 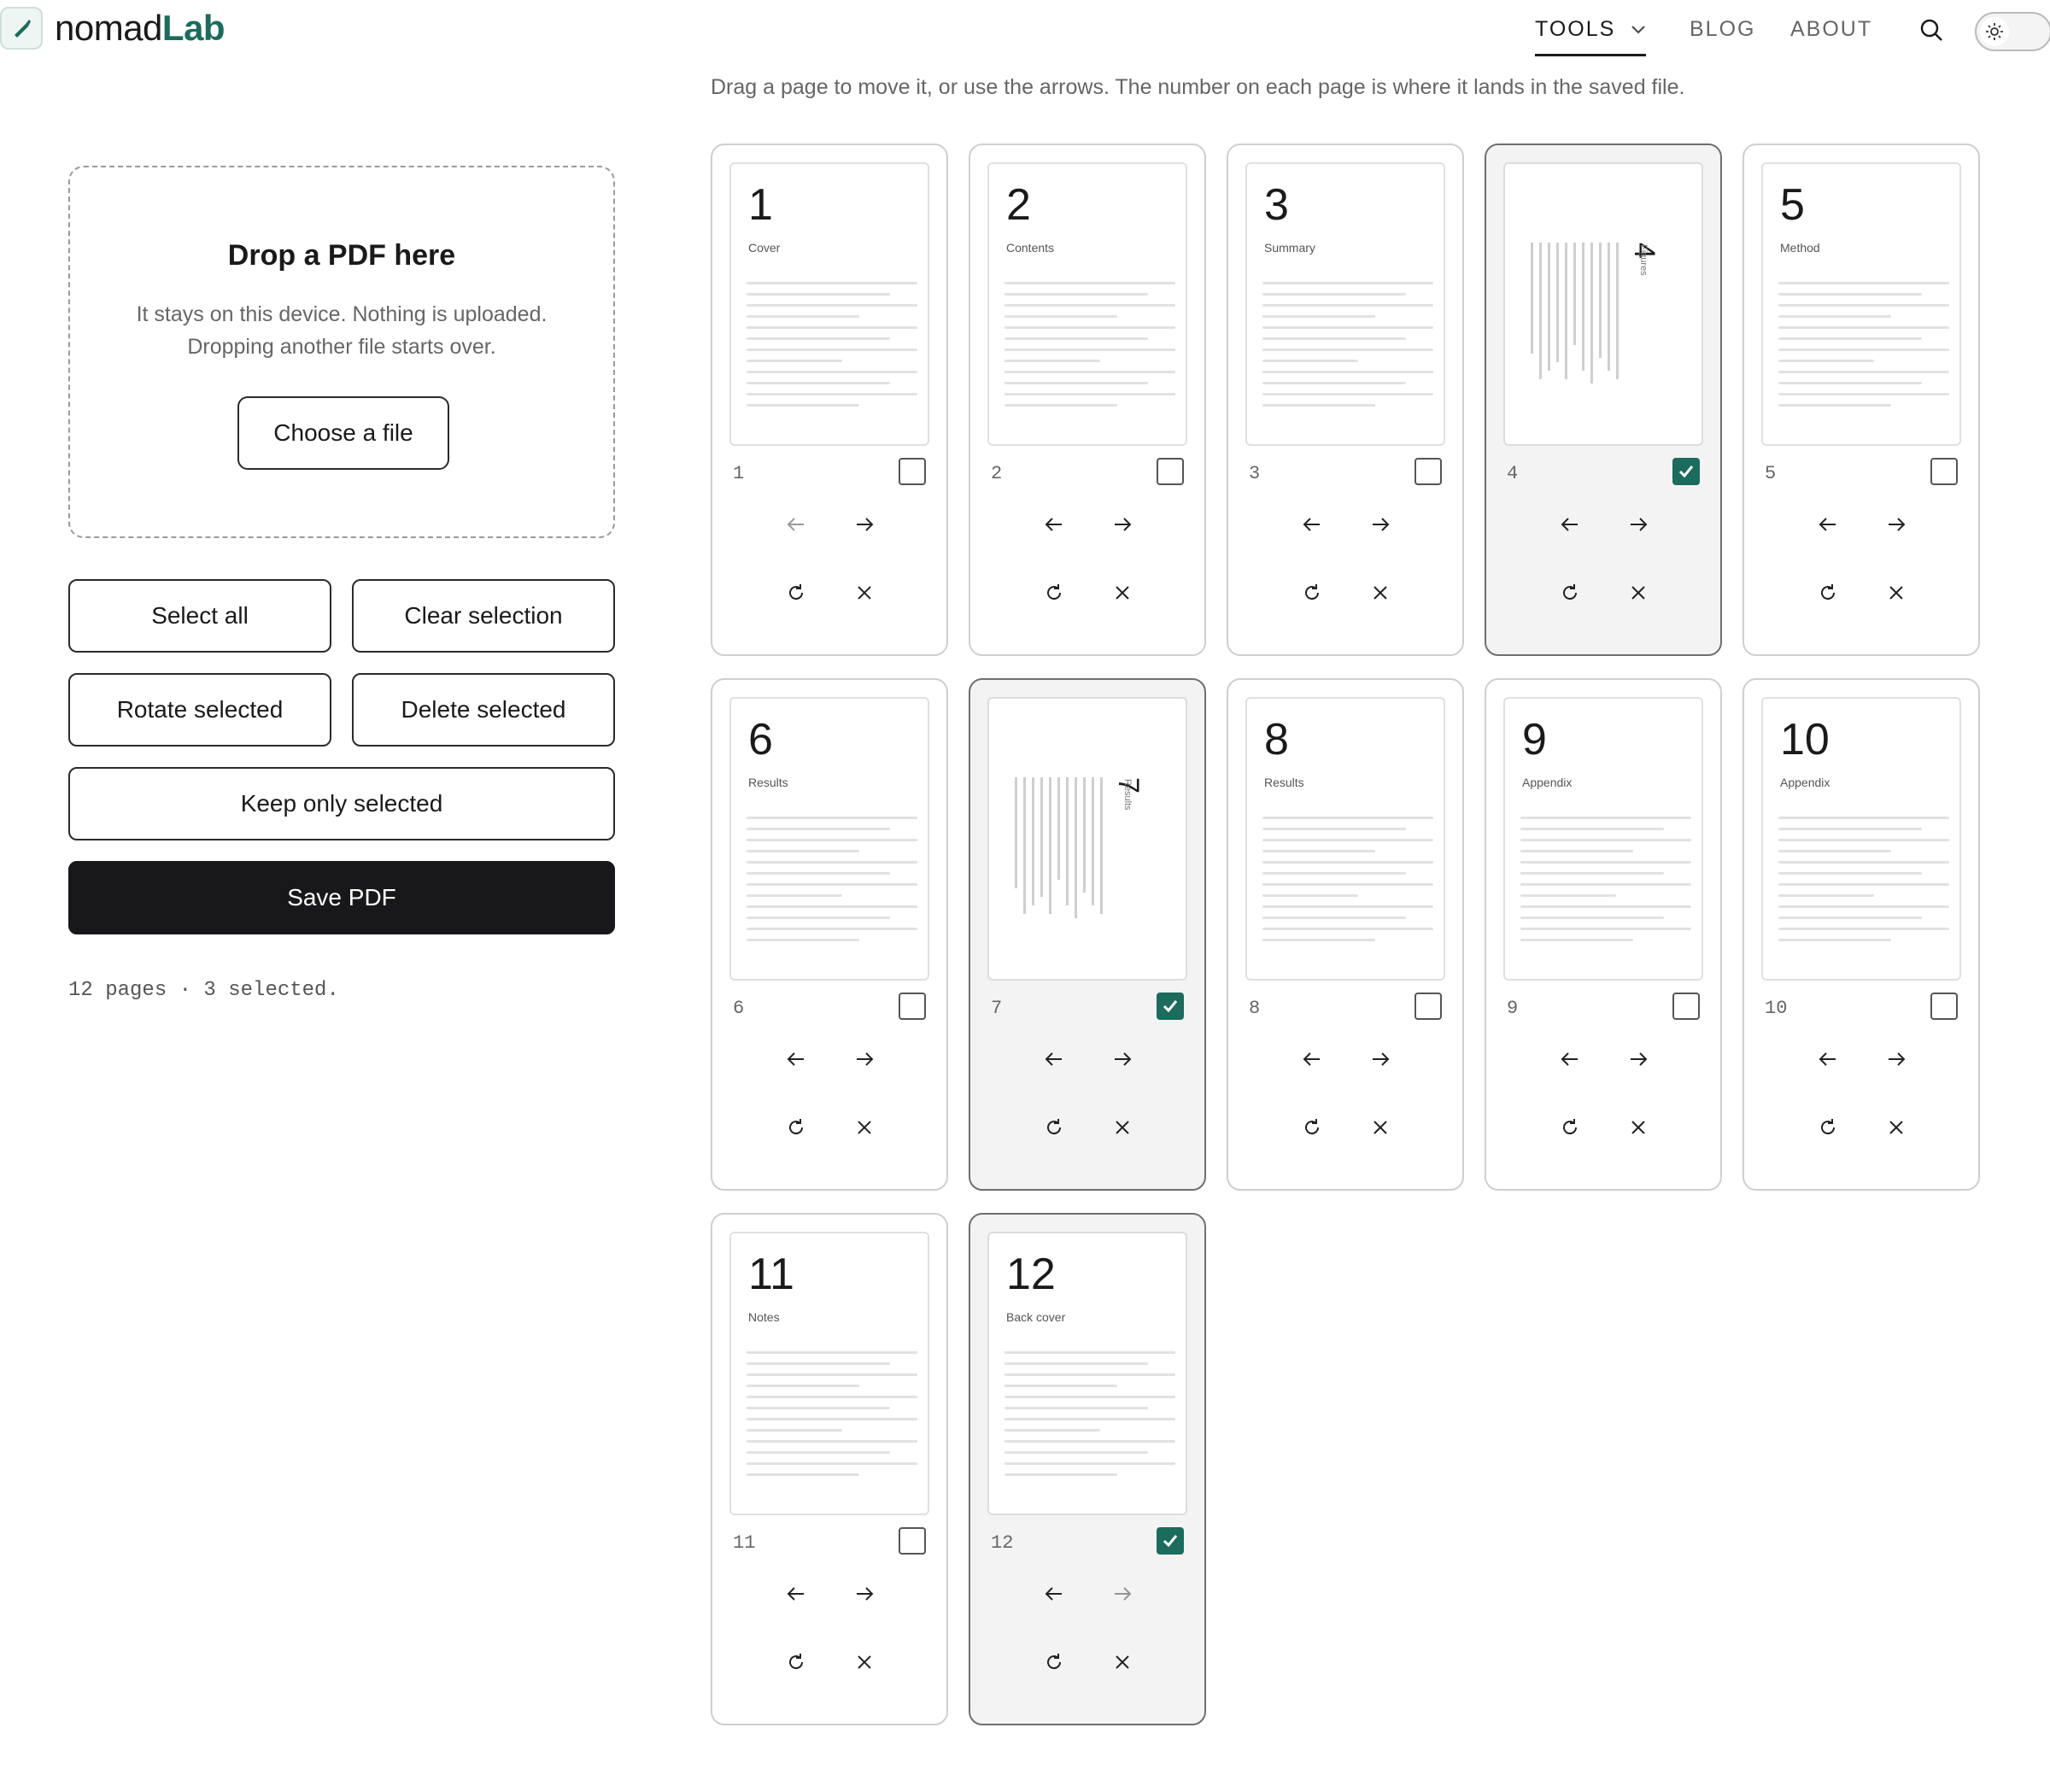 I want to click on rotate-selected-button: Rotate selected, so click(x=199, y=710).